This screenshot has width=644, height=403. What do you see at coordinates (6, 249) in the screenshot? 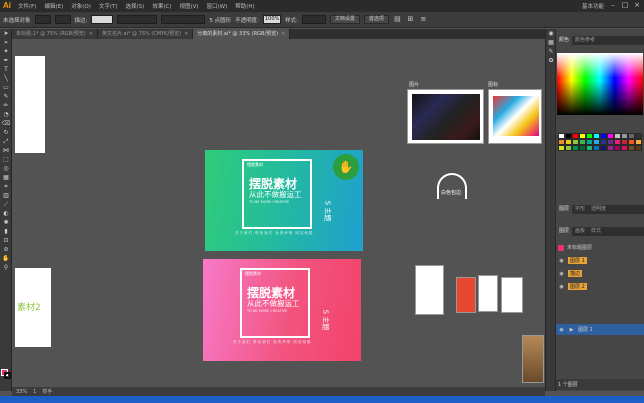
I see `slice-tool-icon: ⊘` at bounding box center [6, 249].